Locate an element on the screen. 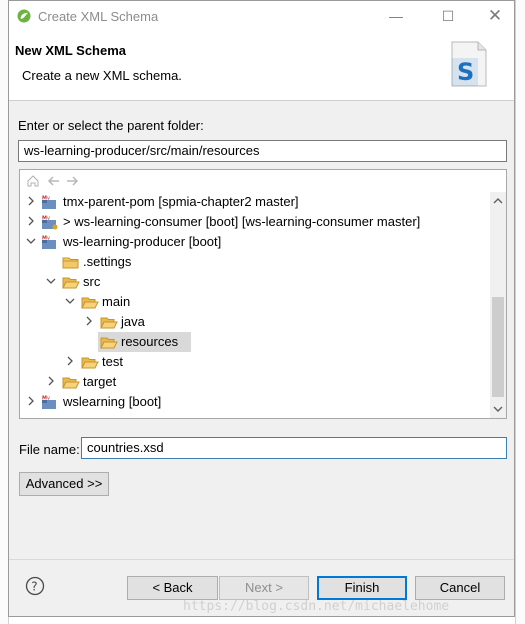  advanced-button: Advanced >> is located at coordinates (64, 484).